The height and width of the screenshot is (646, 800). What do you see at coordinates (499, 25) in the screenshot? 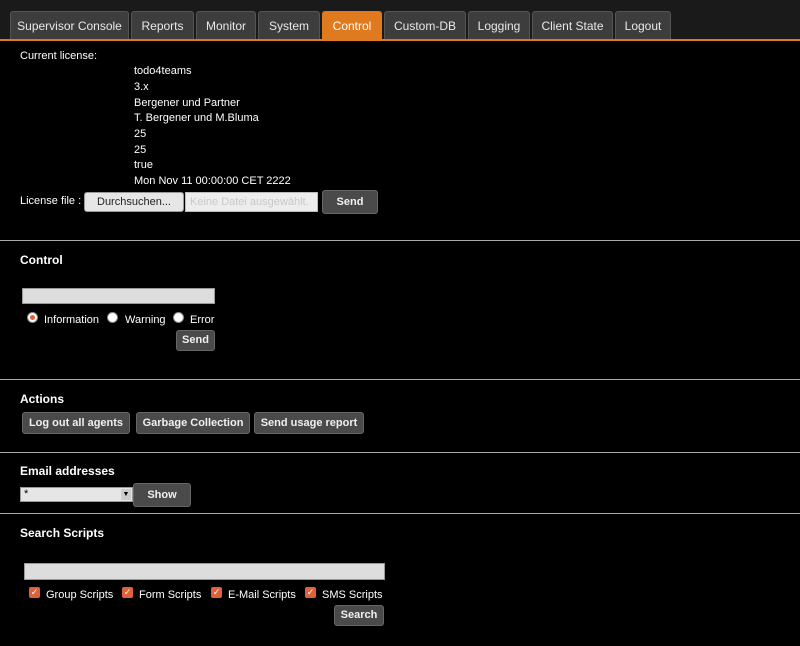
I see `tab-logging: Logging` at bounding box center [499, 25].